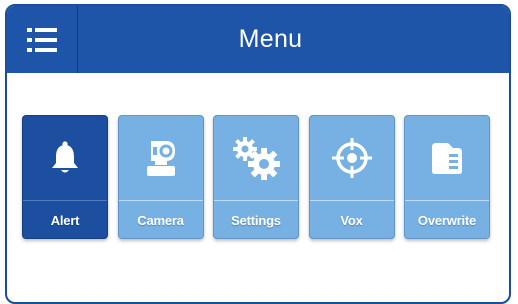  I want to click on vox-label: Vox, so click(351, 220).